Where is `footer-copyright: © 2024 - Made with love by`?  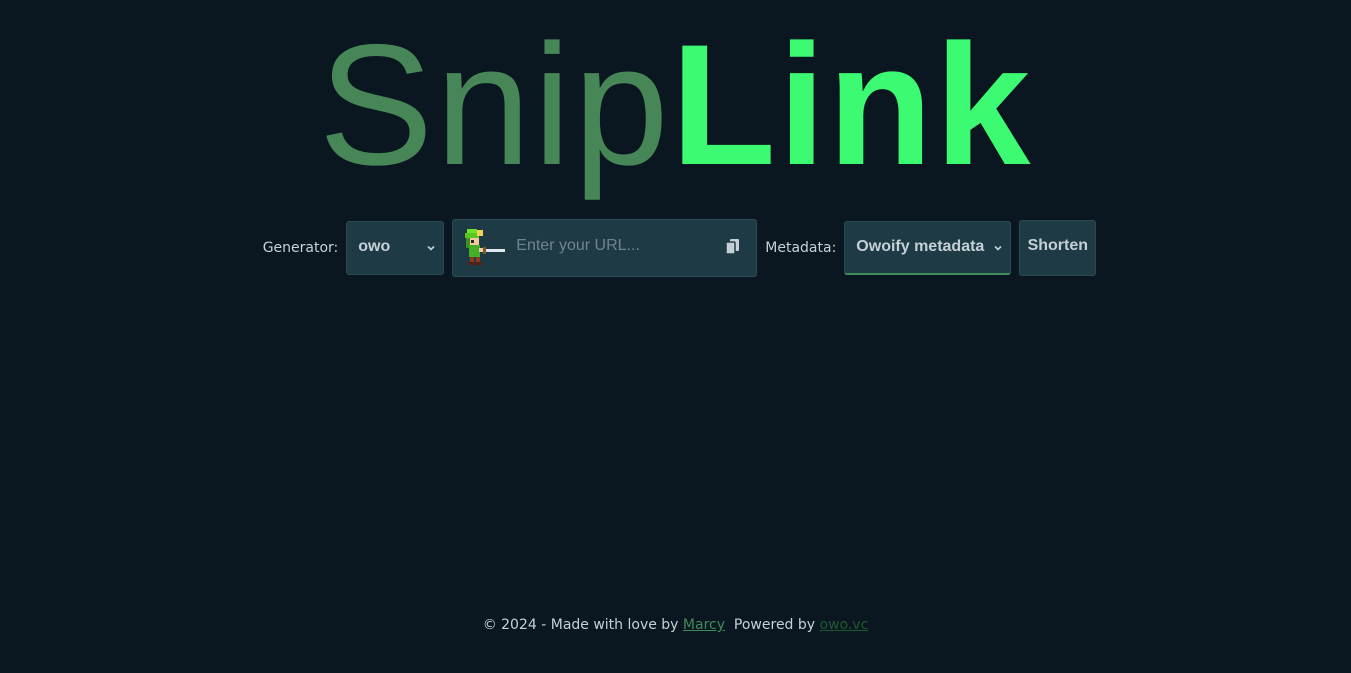
footer-copyright: © 2024 - Made with love by is located at coordinates (582, 625).